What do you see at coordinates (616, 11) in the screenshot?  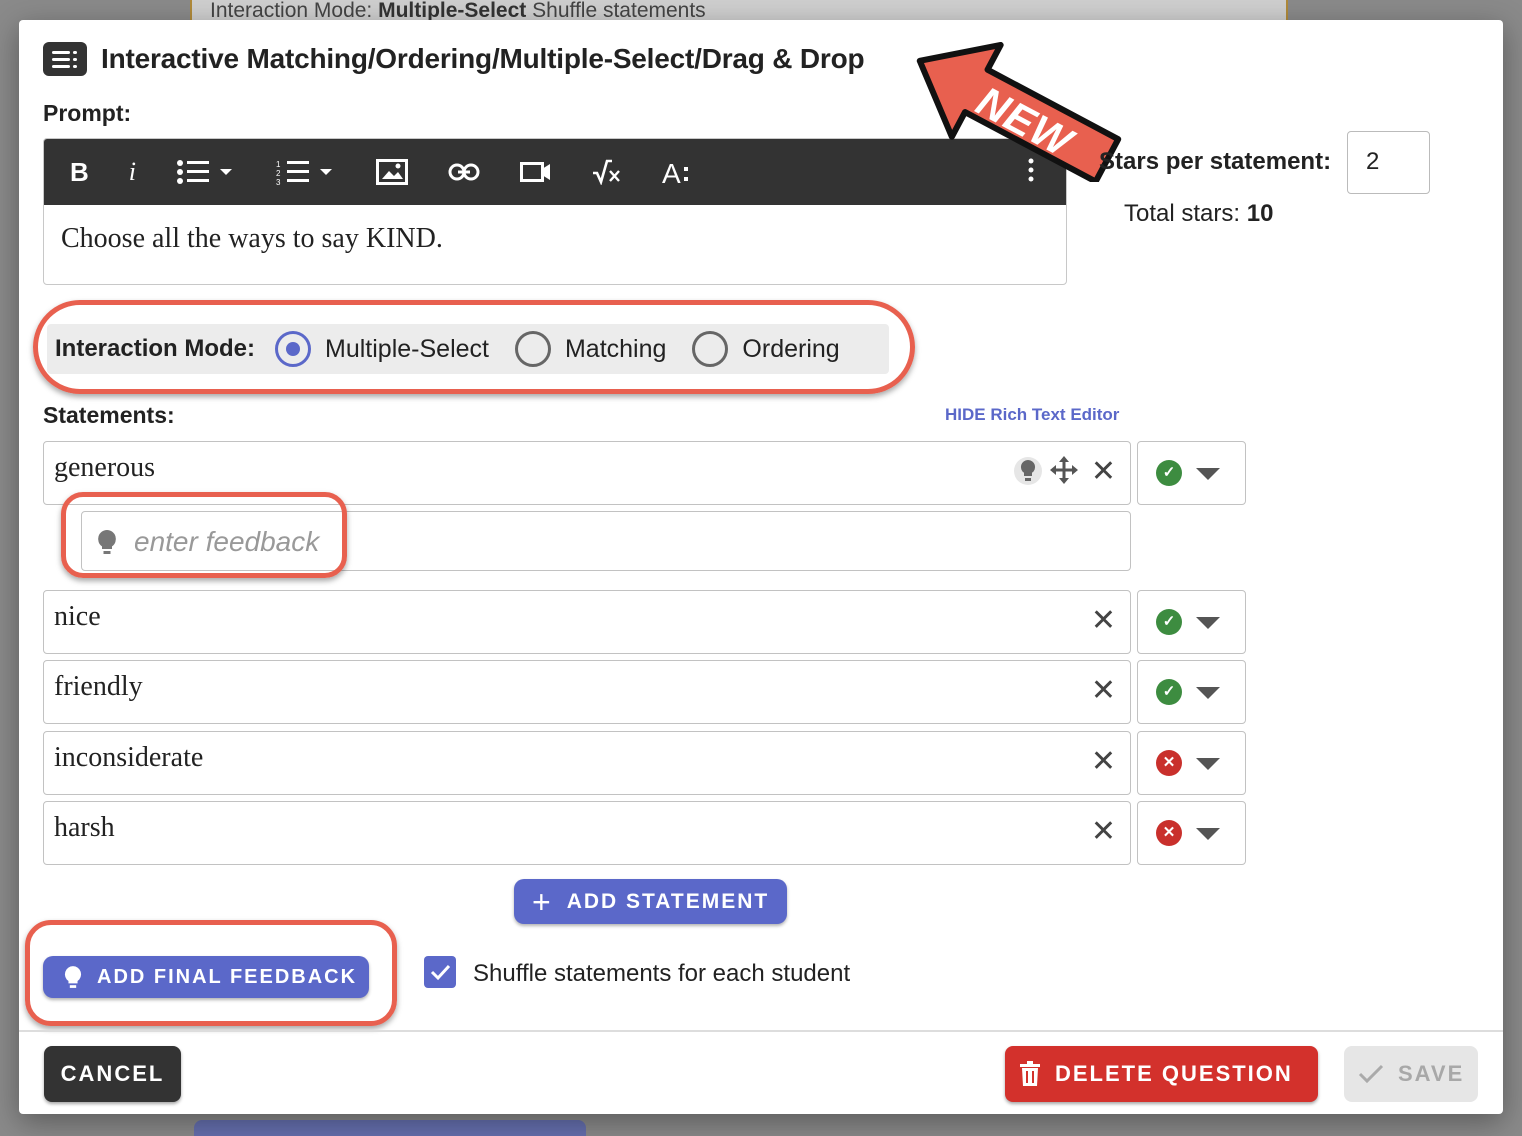 I see `background-strip-suffix: Shuffle statements` at bounding box center [616, 11].